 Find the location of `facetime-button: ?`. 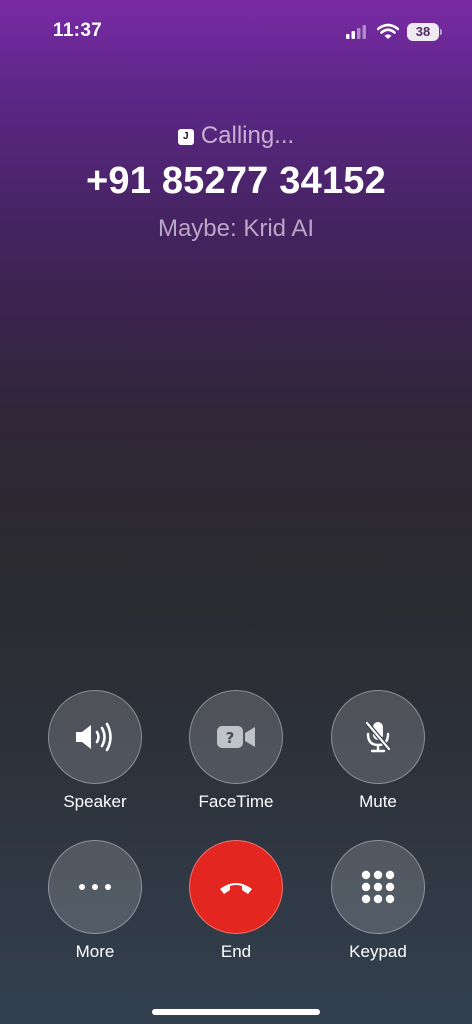

facetime-button: ? is located at coordinates (236, 737).